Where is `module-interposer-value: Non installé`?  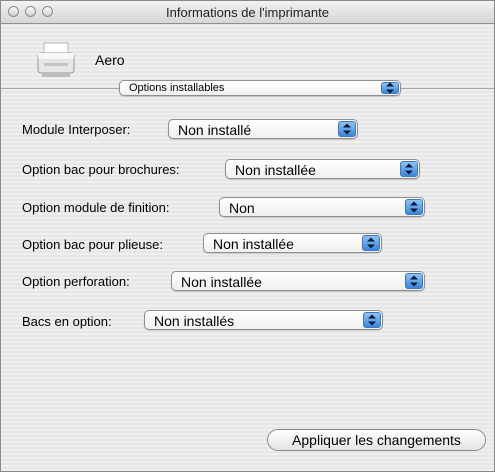
module-interposer-value: Non installé is located at coordinates (215, 130).